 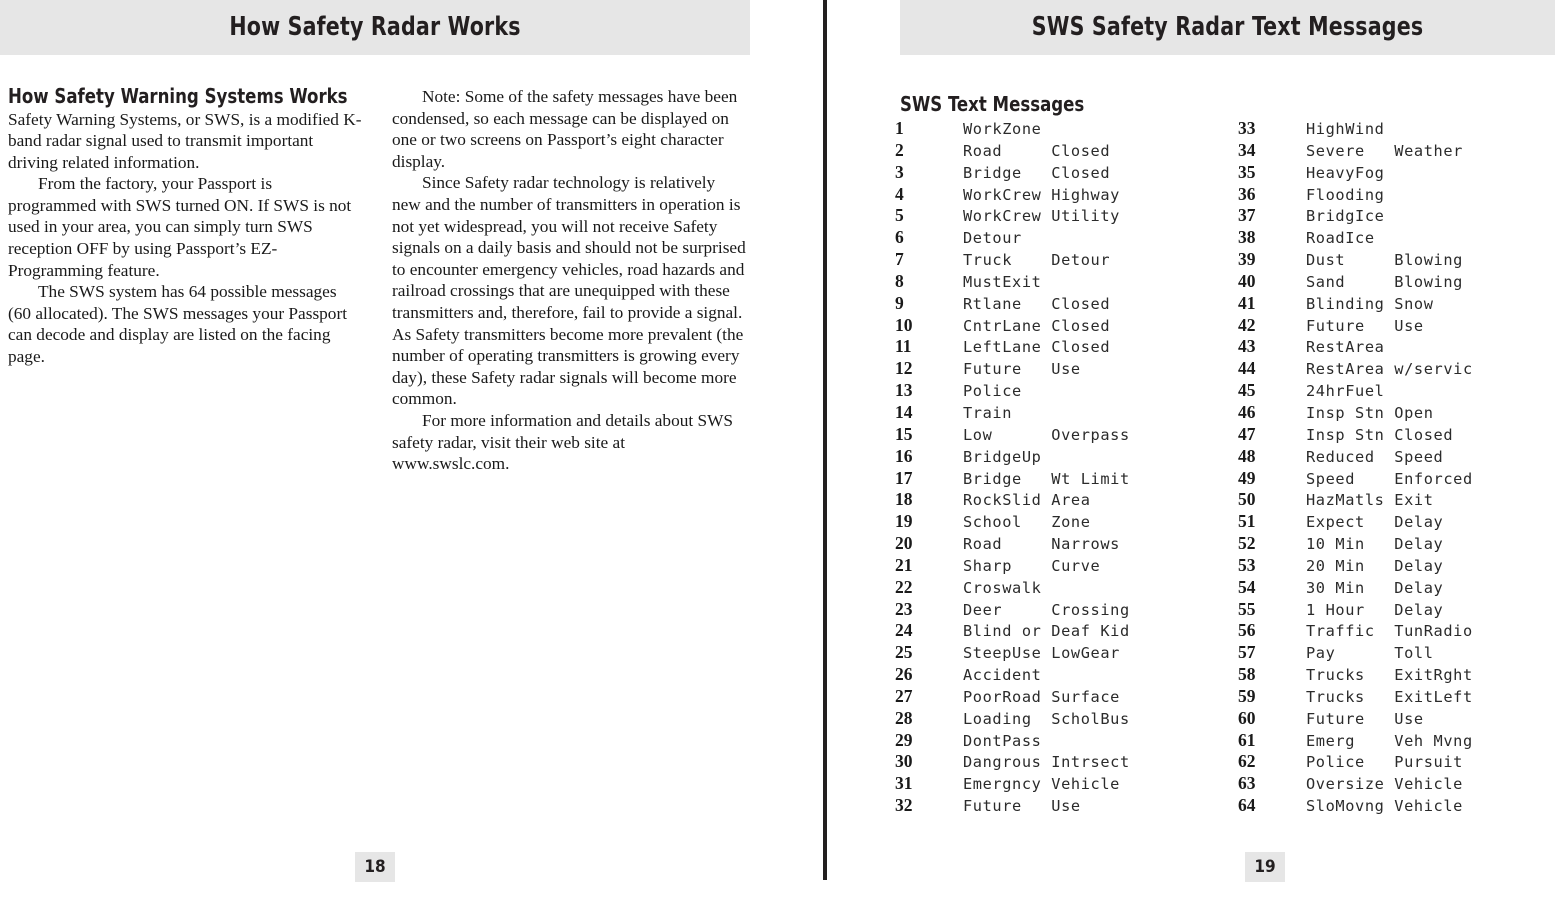 What do you see at coordinates (1247, 193) in the screenshot?
I see `message-number: 36` at bounding box center [1247, 193].